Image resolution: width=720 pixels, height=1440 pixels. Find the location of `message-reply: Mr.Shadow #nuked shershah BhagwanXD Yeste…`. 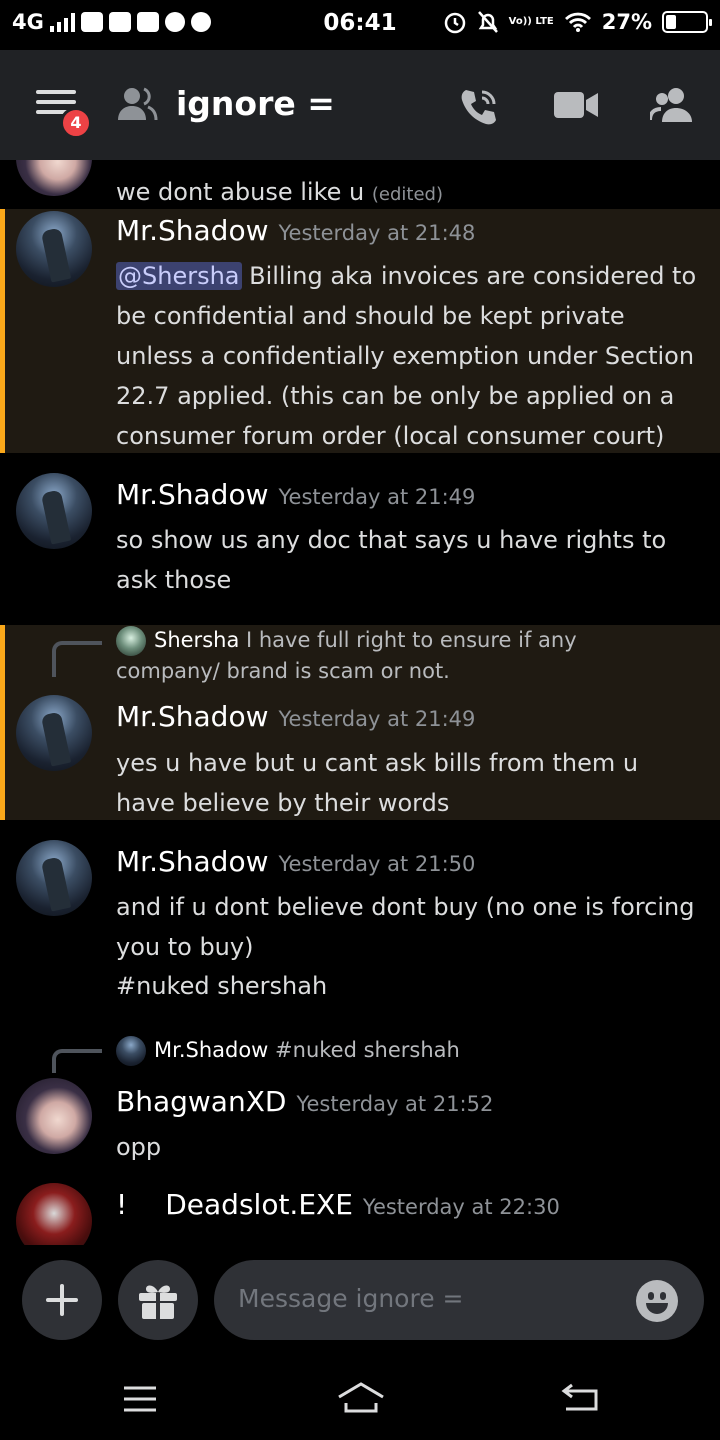

message-reply: Mr.Shadow #nuked shershah BhagwanXD Yeste… is located at coordinates (360, 1098).